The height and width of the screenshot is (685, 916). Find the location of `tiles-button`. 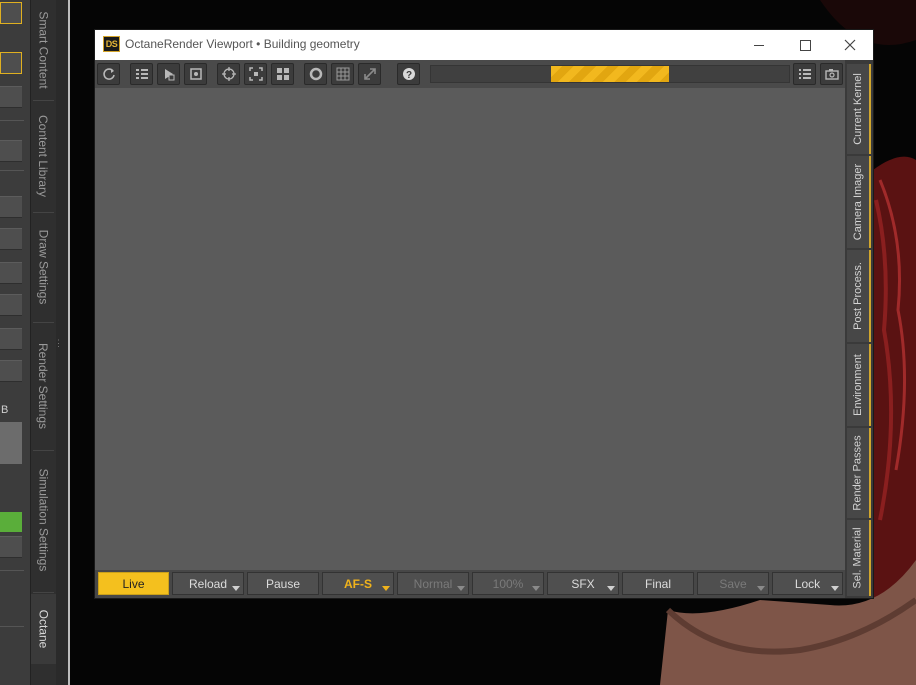

tiles-button is located at coordinates (282, 74).